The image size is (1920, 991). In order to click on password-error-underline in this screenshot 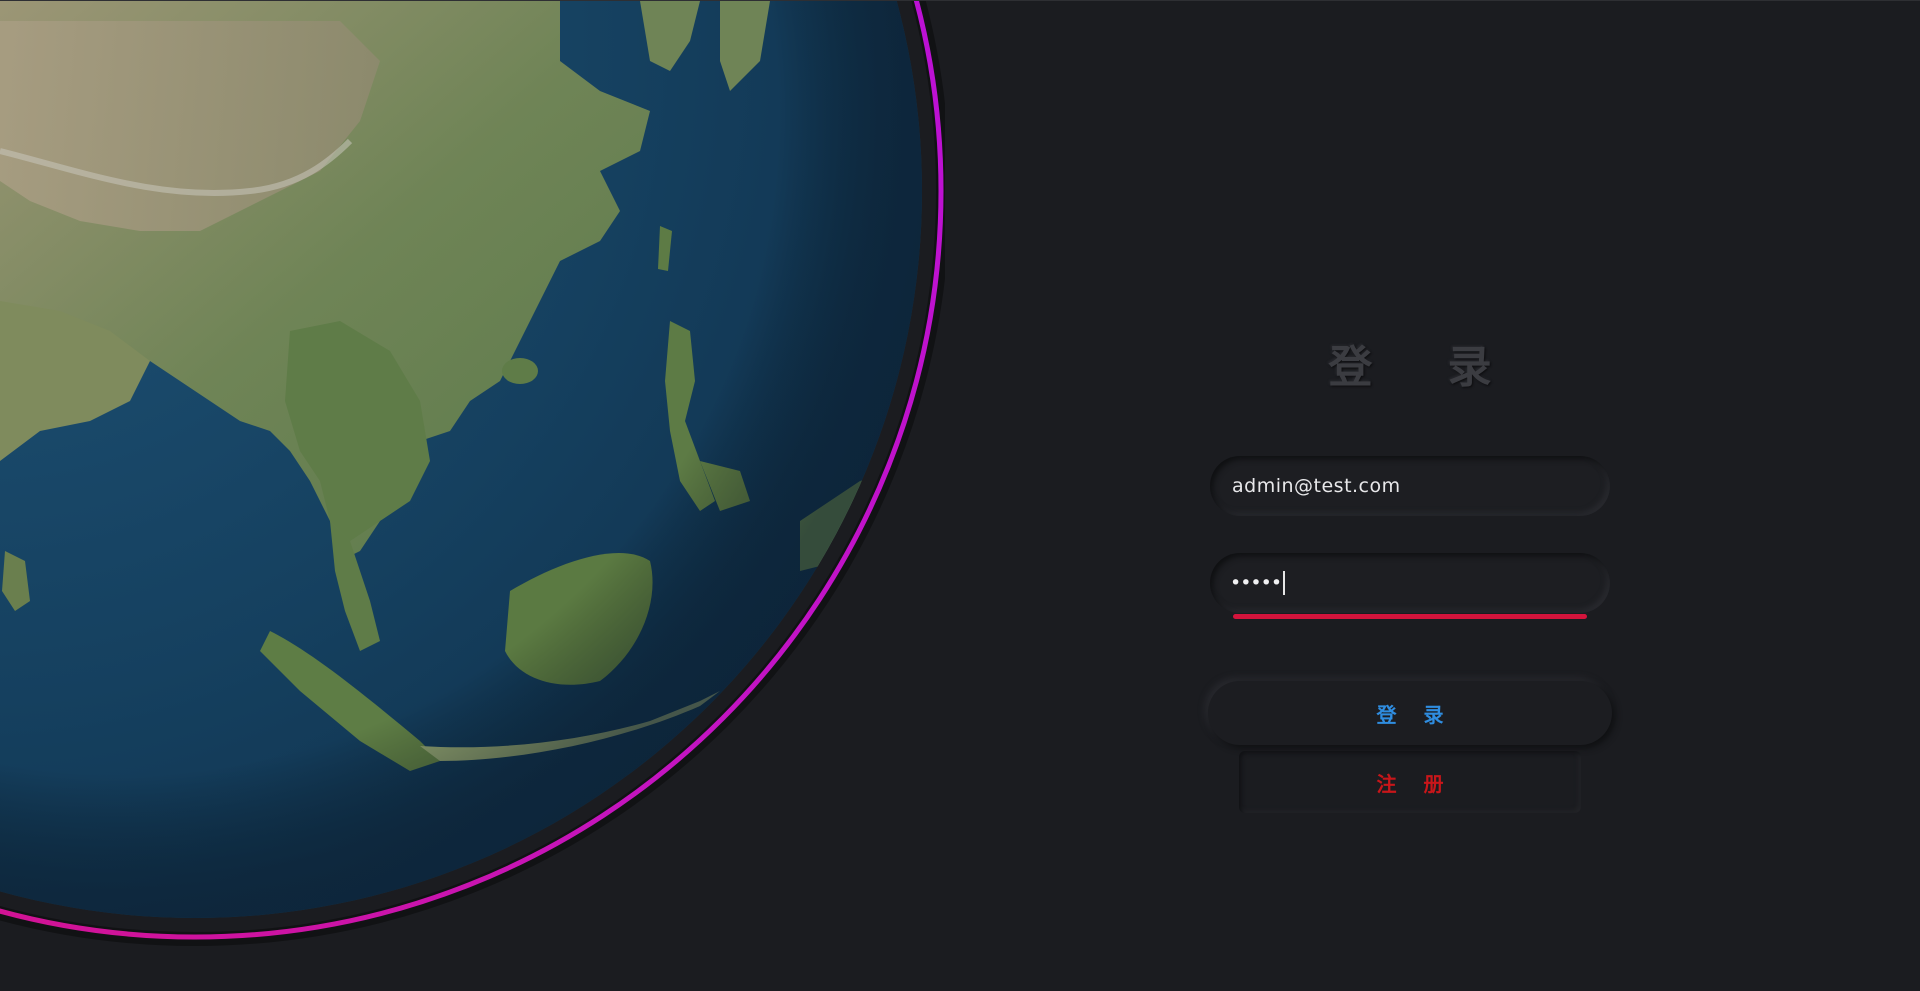, I will do `click(1410, 616)`.